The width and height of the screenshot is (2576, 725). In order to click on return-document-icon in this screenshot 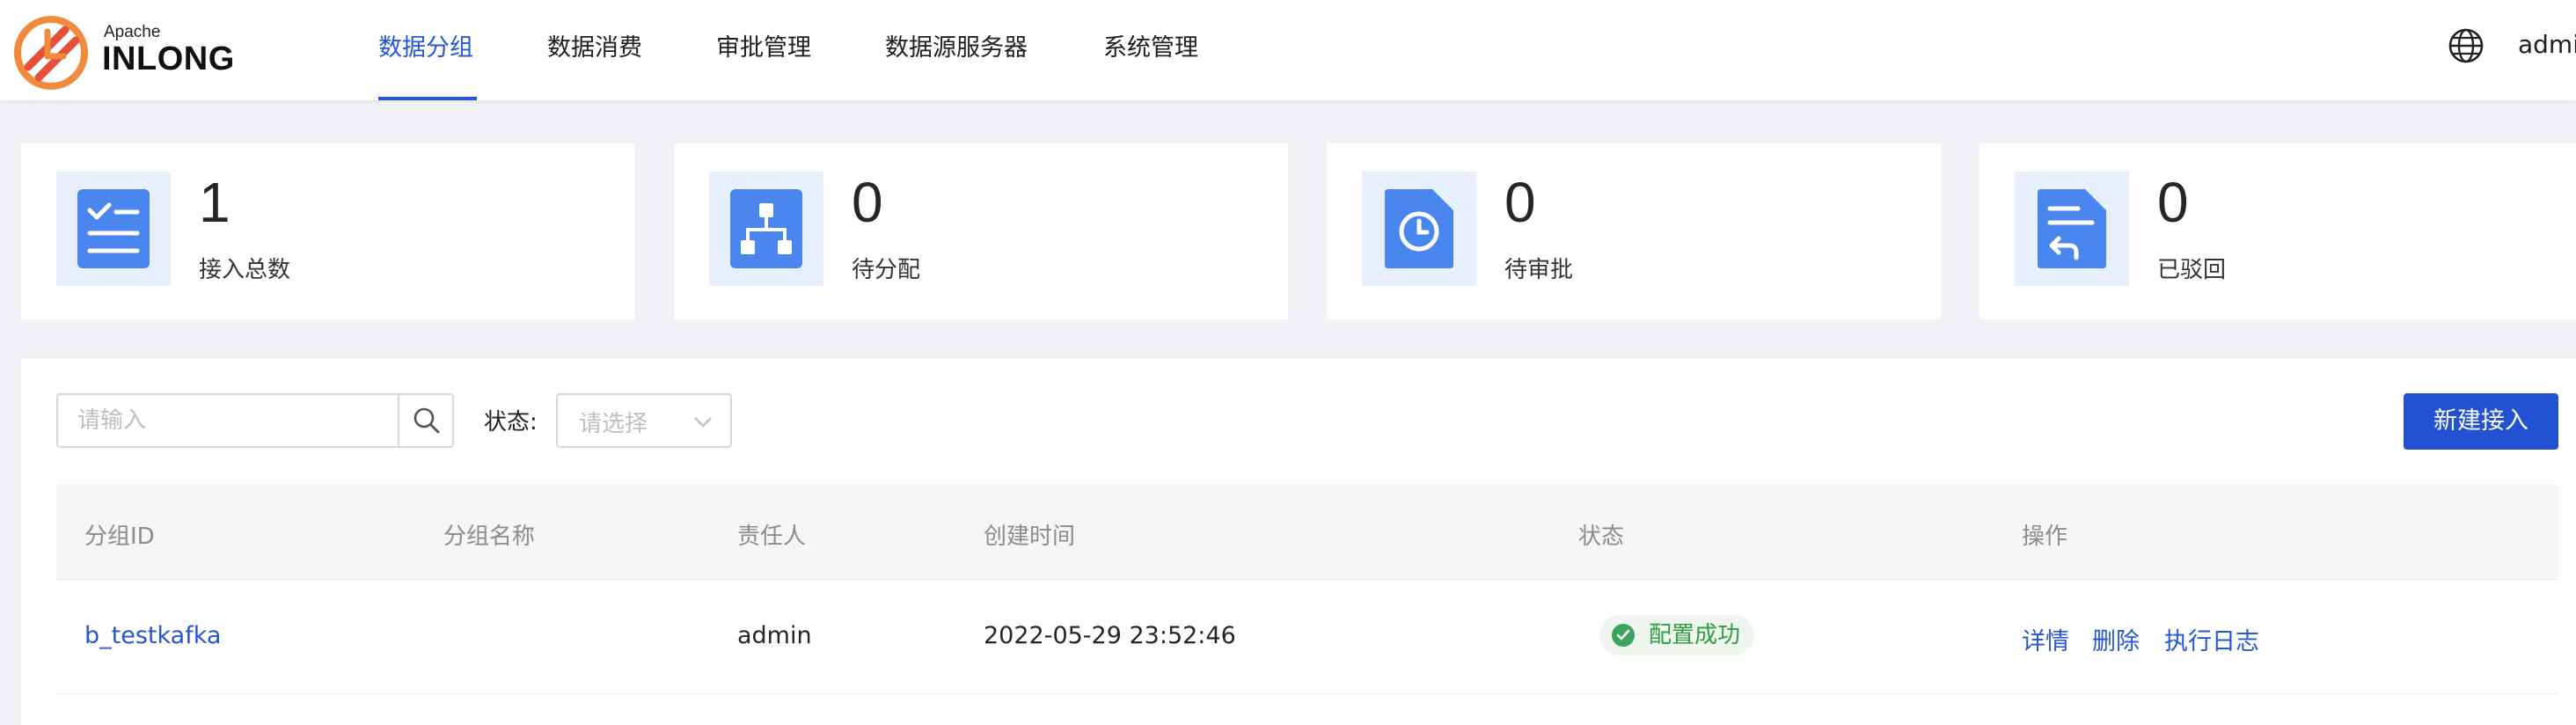, I will do `click(2072, 228)`.